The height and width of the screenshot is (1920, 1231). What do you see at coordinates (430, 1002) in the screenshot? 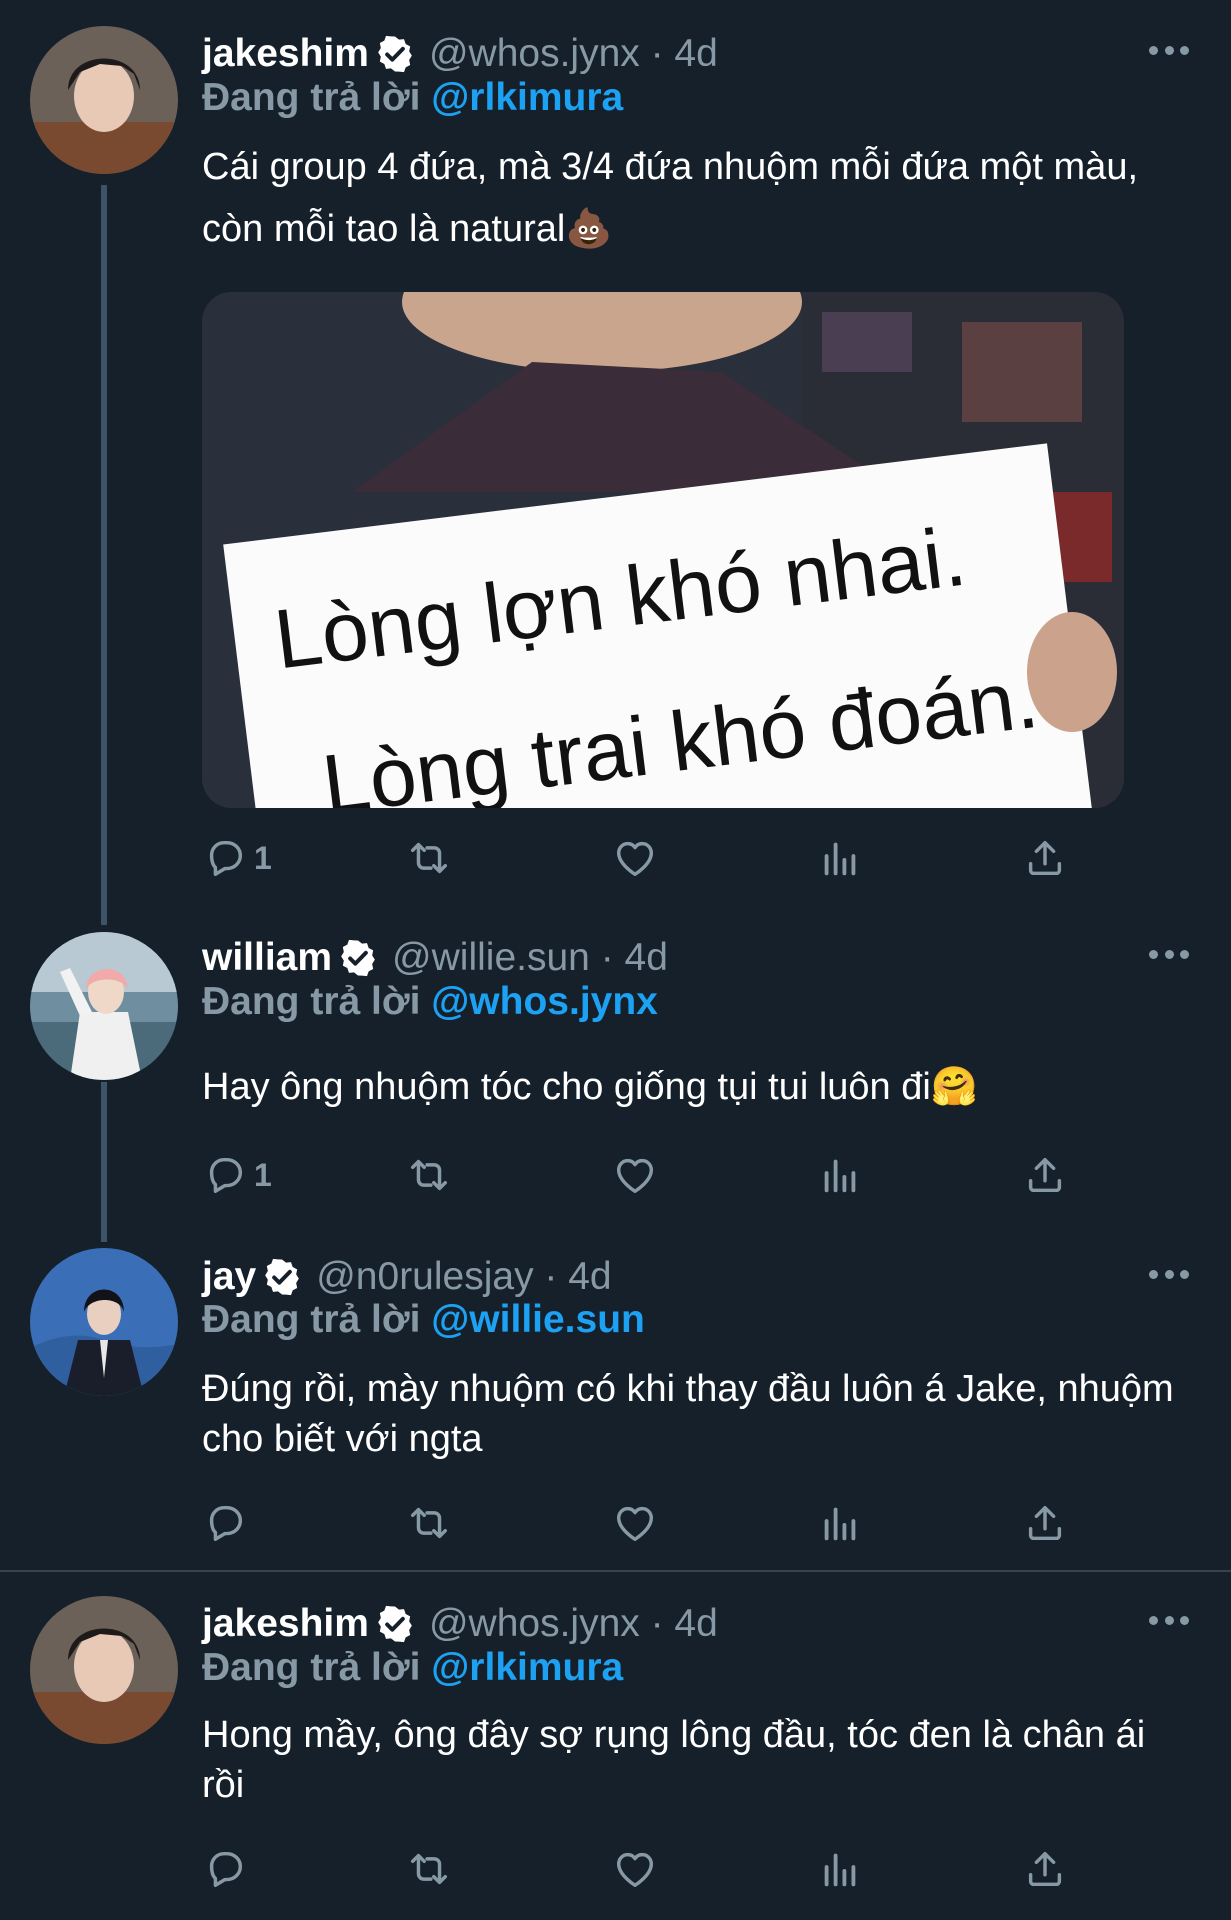
I see `replying-to: Đang trả lời @whos.jynx` at bounding box center [430, 1002].